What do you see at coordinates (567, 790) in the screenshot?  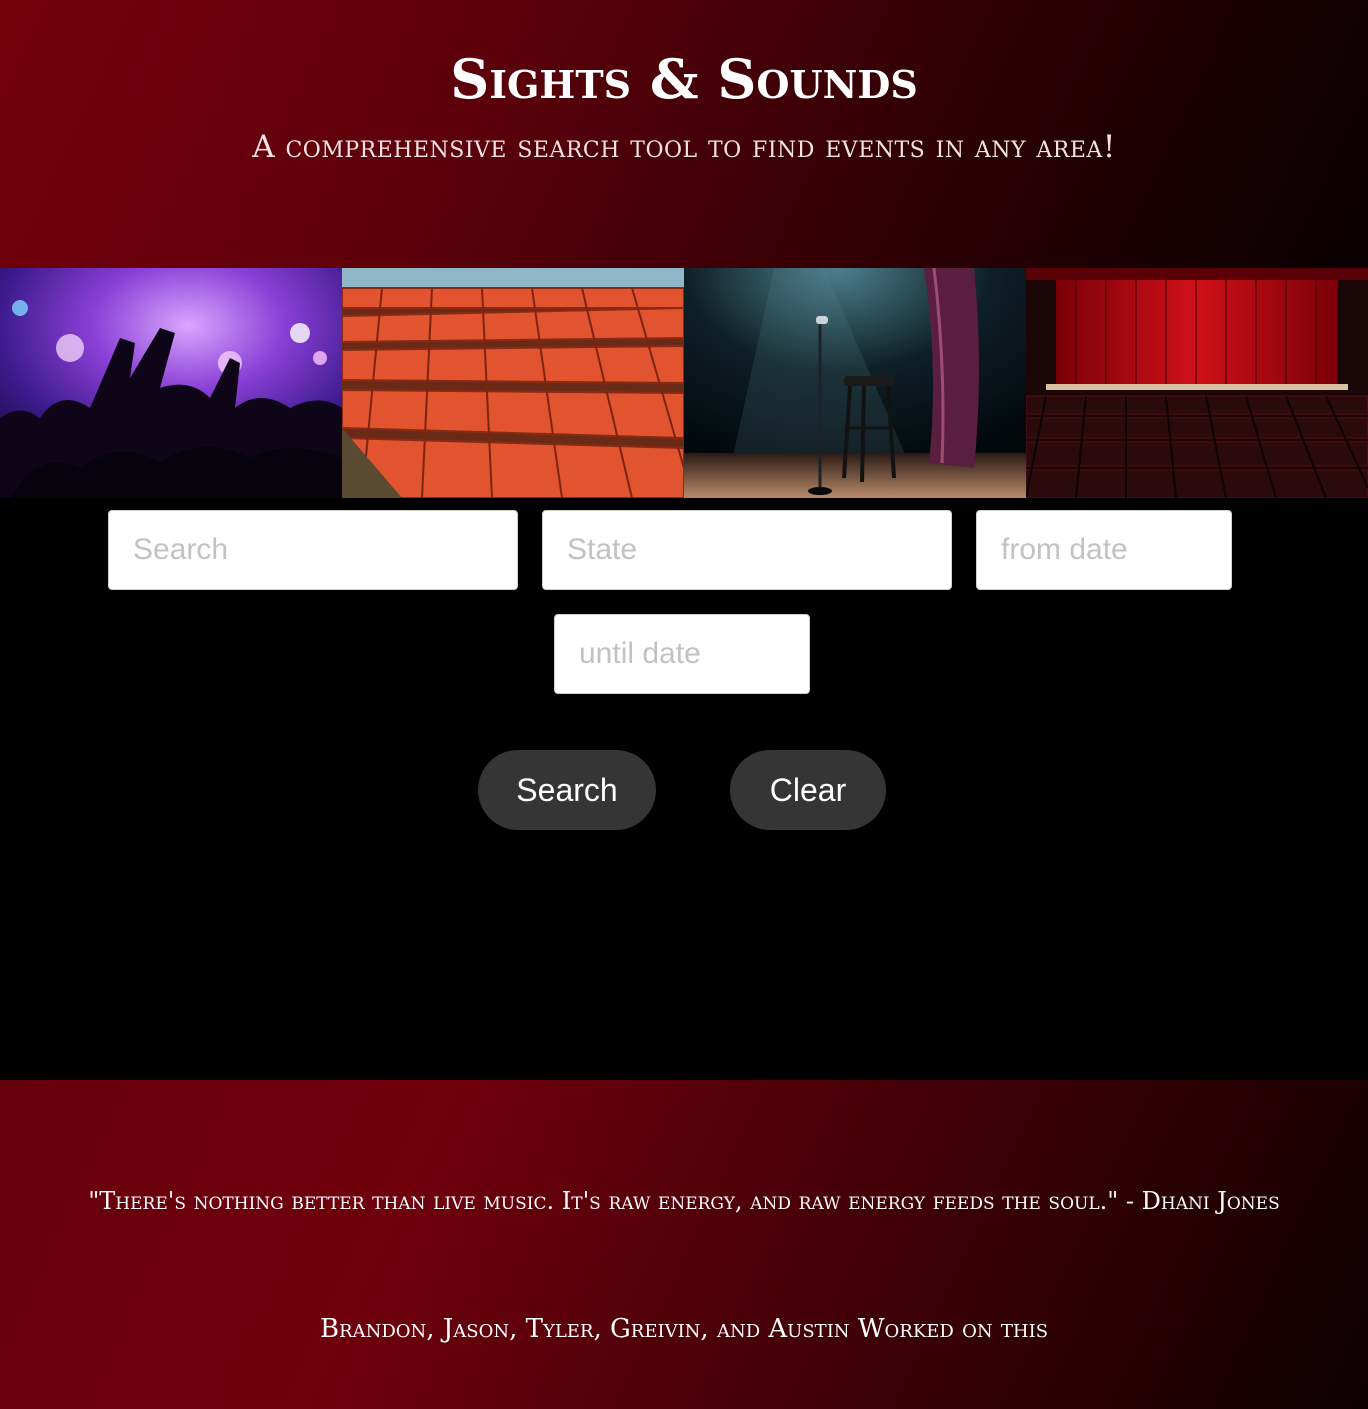 I see `search-button: Search` at bounding box center [567, 790].